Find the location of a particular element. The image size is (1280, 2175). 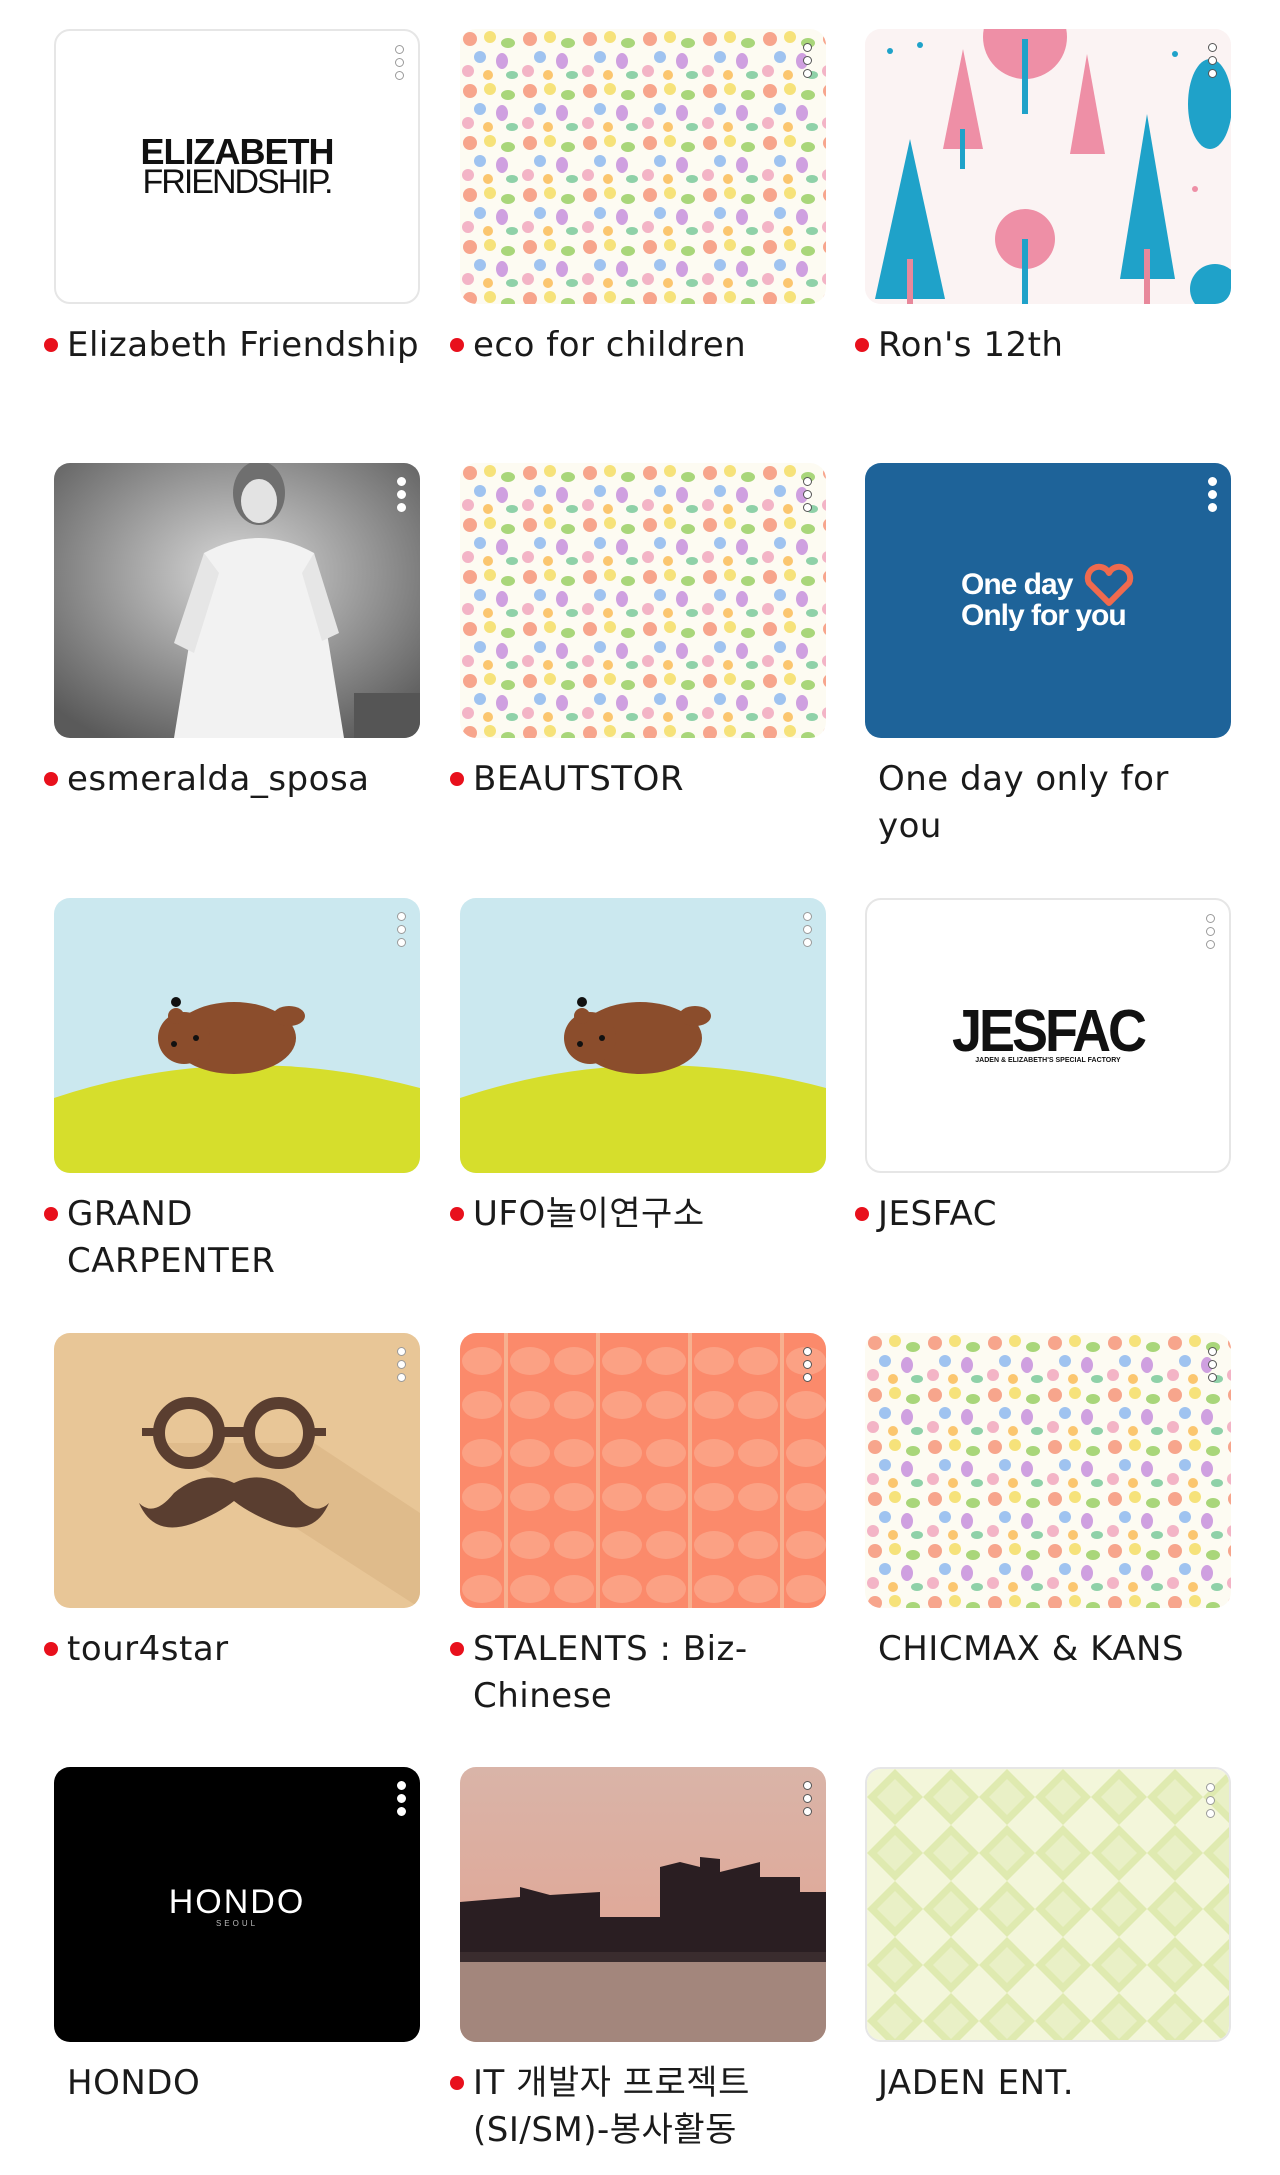

leaves-pattern is located at coordinates (643, 1470).